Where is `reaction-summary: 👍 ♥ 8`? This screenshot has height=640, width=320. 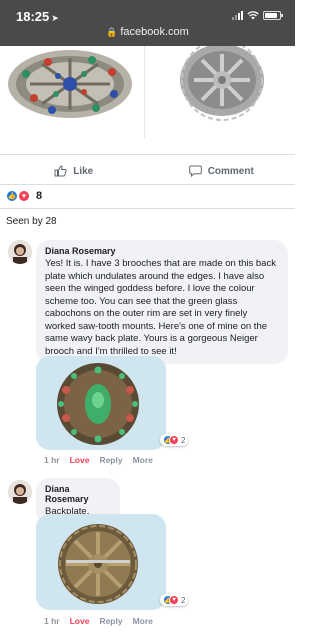 reaction-summary: 👍 ♥ 8 is located at coordinates (24, 196).